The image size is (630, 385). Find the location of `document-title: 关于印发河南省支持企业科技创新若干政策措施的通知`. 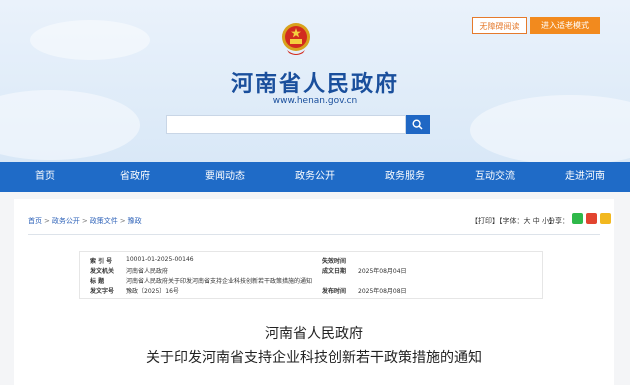

document-title: 关于印发河南省支持企业科技创新若干政策措施的通知 is located at coordinates (314, 358).